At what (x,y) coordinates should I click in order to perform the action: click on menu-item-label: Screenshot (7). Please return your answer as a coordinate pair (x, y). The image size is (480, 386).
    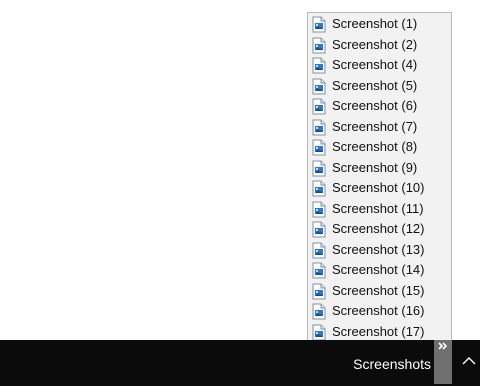
    Looking at the image, I should click on (375, 126).